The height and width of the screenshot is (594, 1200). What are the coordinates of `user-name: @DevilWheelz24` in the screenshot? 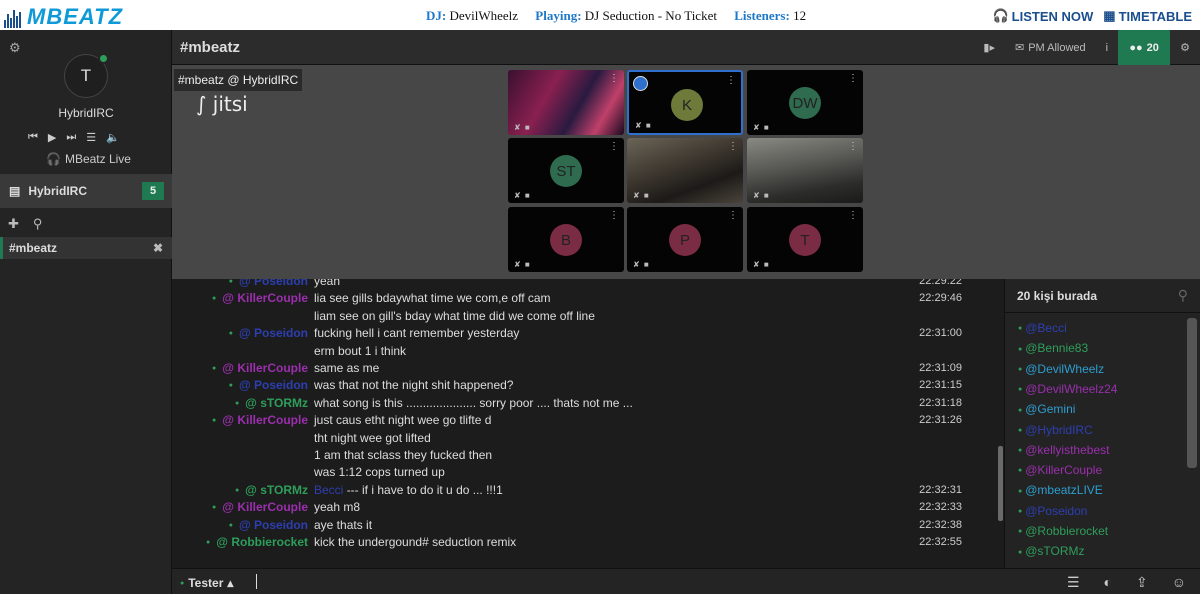 It's located at (1071, 388).